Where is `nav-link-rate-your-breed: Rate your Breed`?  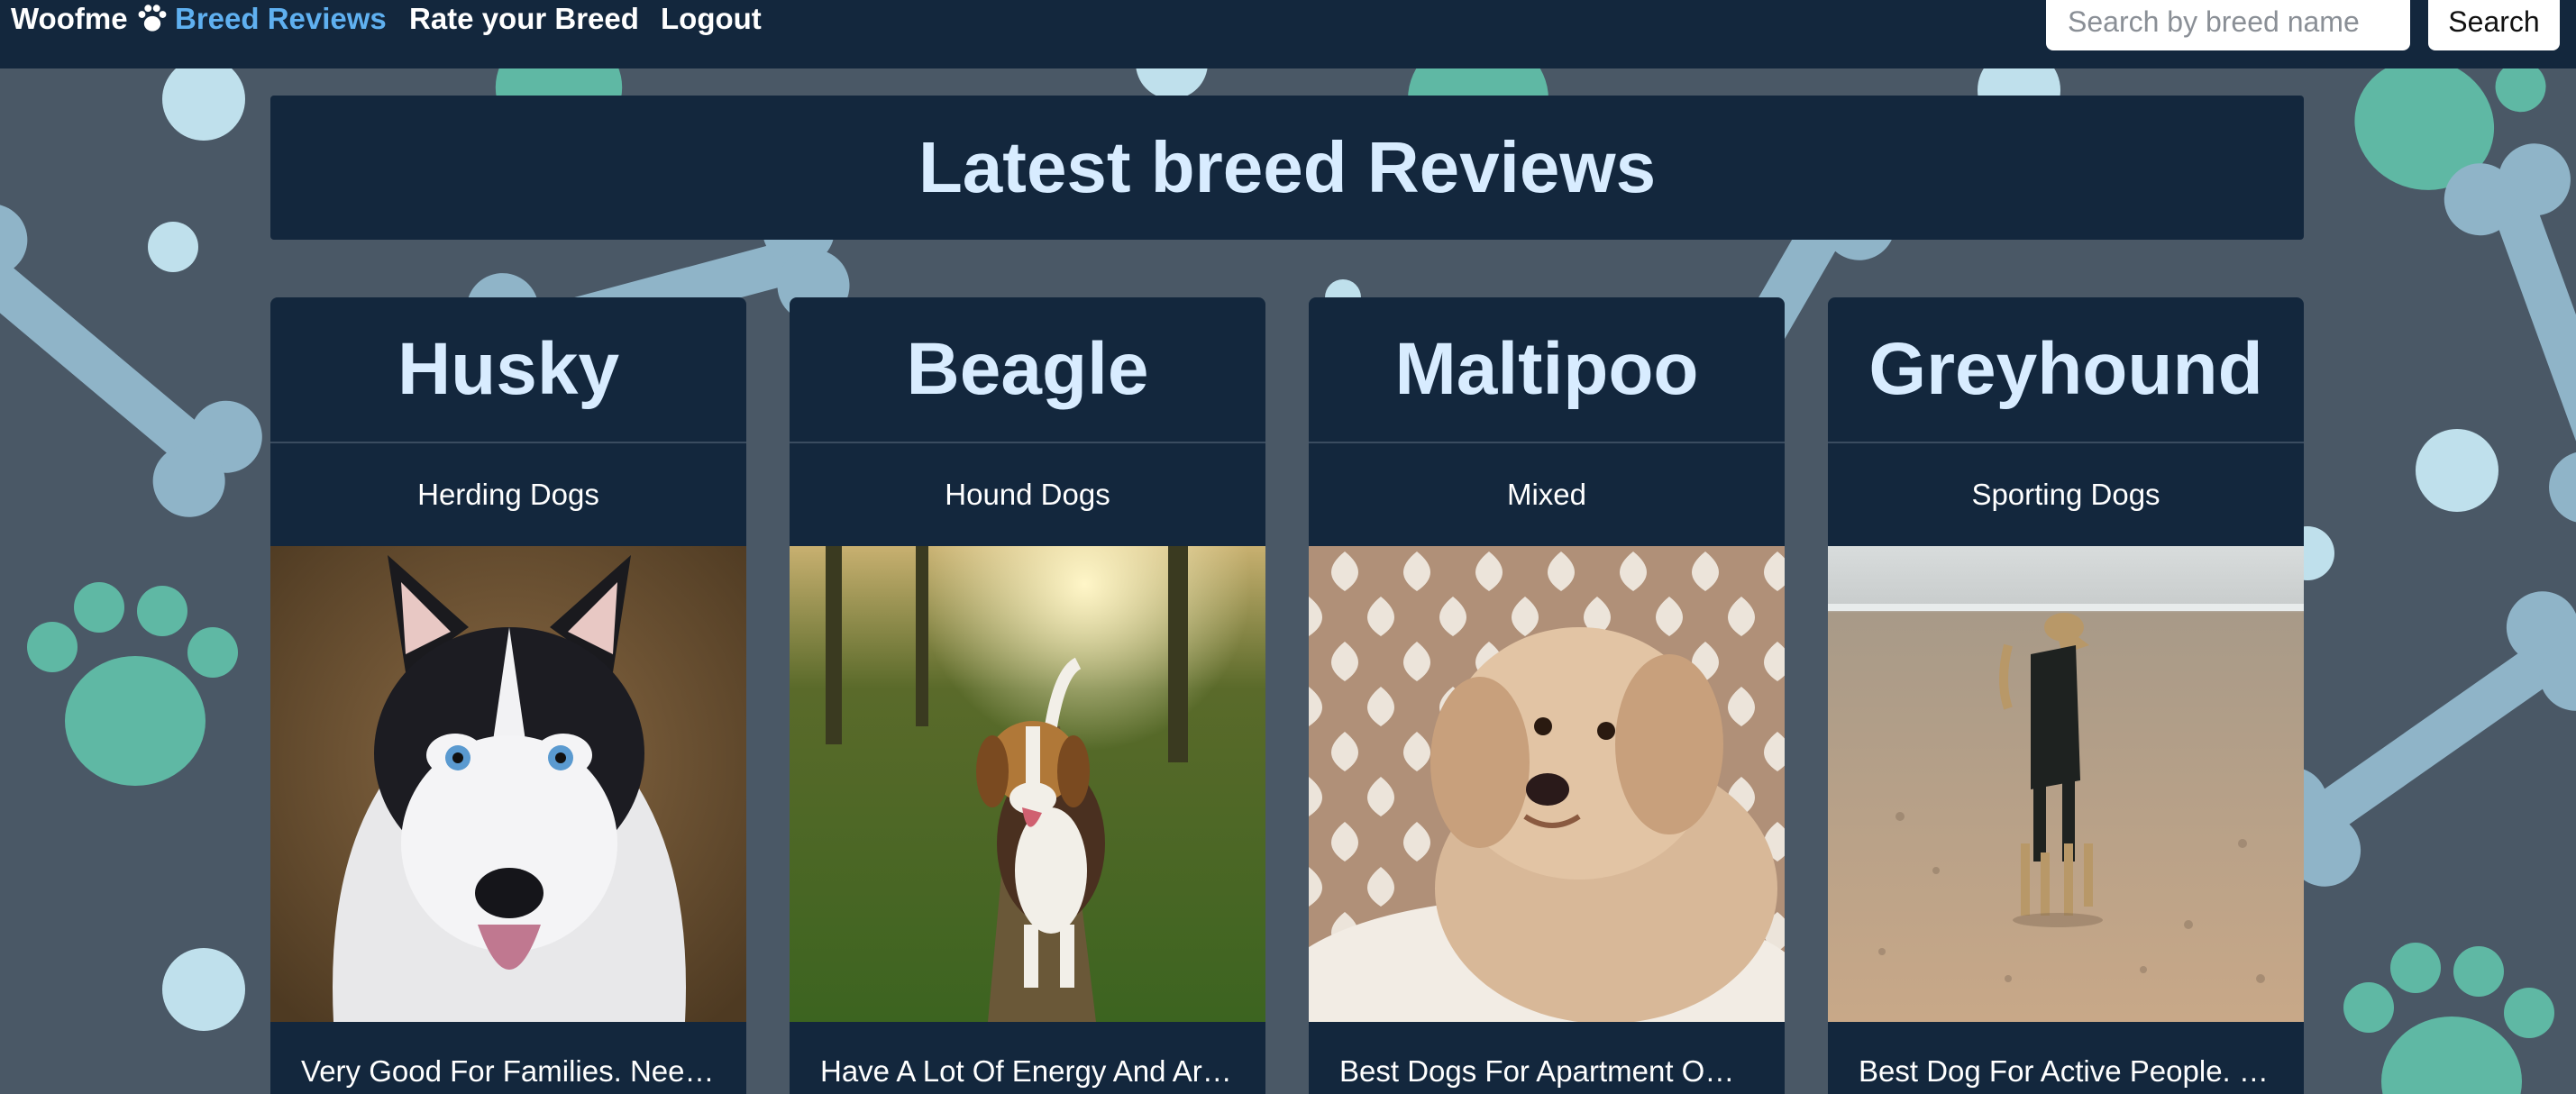
nav-link-rate-your-breed: Rate your Breed is located at coordinates (524, 19).